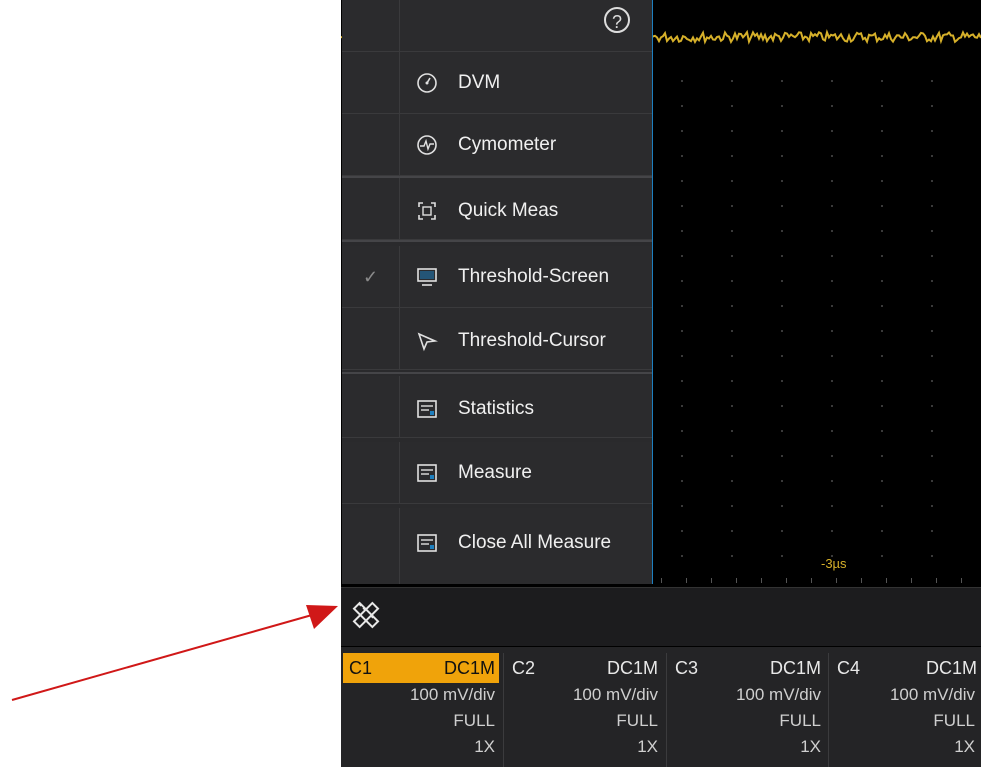  I want to click on menu-item-close-all-measure: Close All Measure, so click(497, 546).